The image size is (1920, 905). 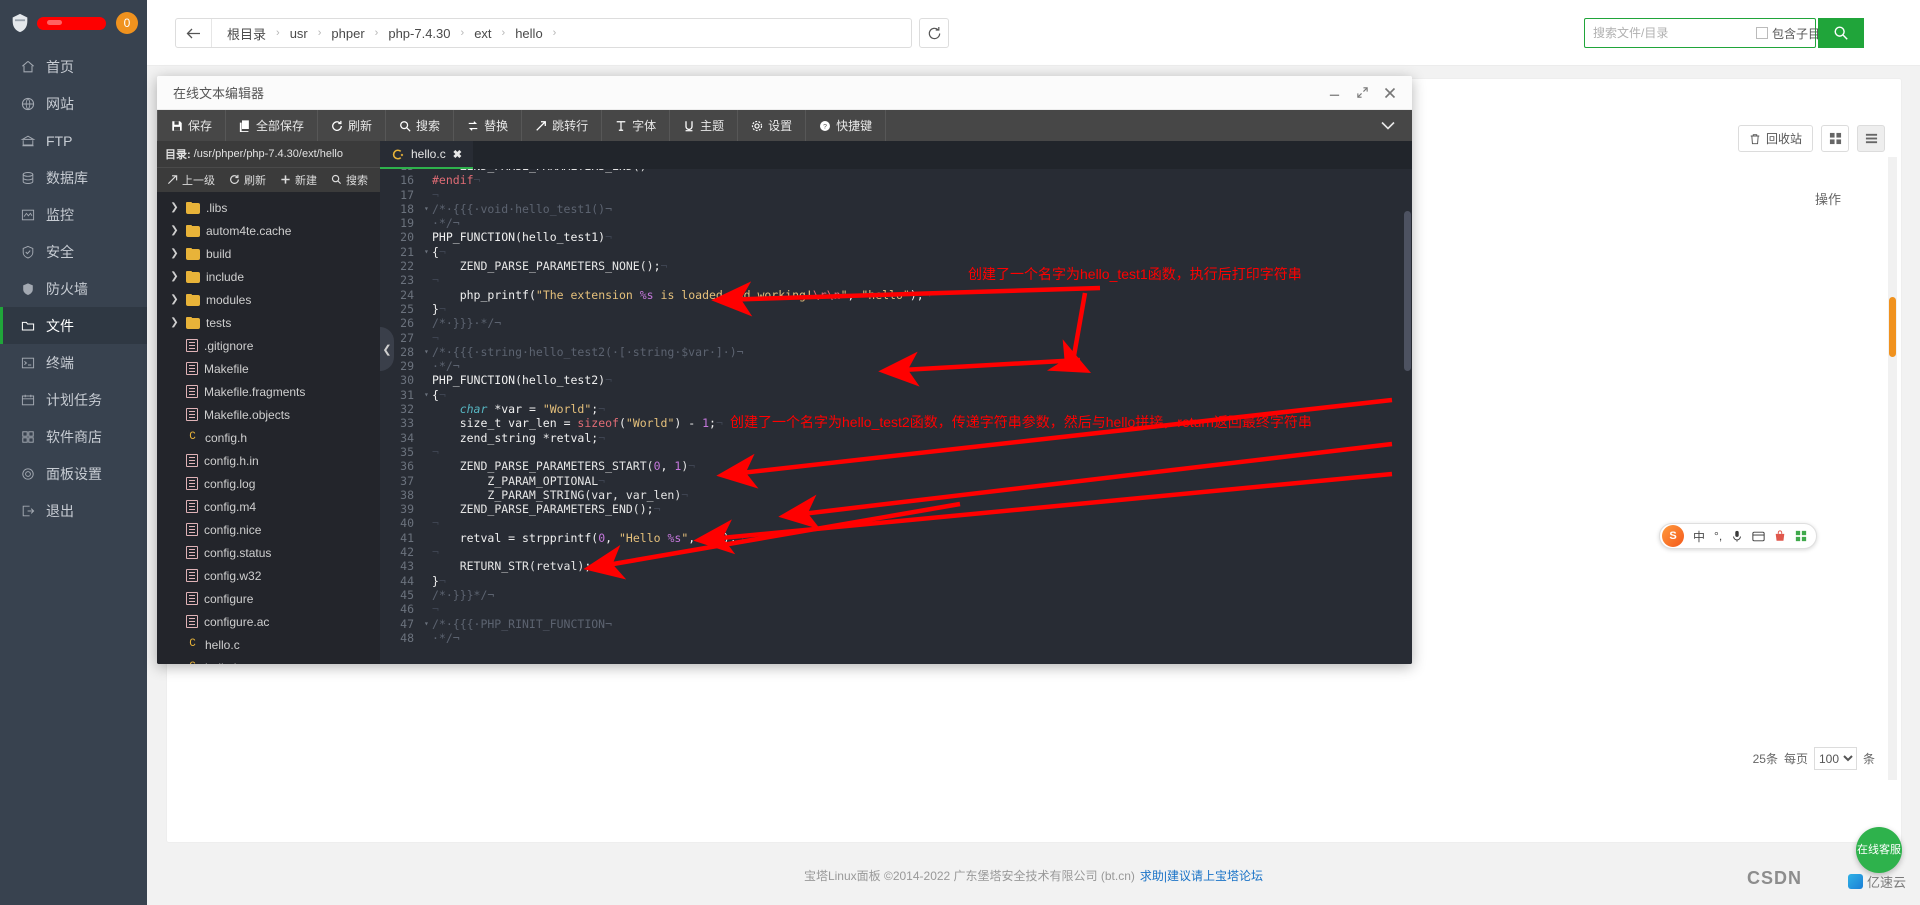 What do you see at coordinates (73, 362) in the screenshot?
I see `sidebar-item-terminal: 终端` at bounding box center [73, 362].